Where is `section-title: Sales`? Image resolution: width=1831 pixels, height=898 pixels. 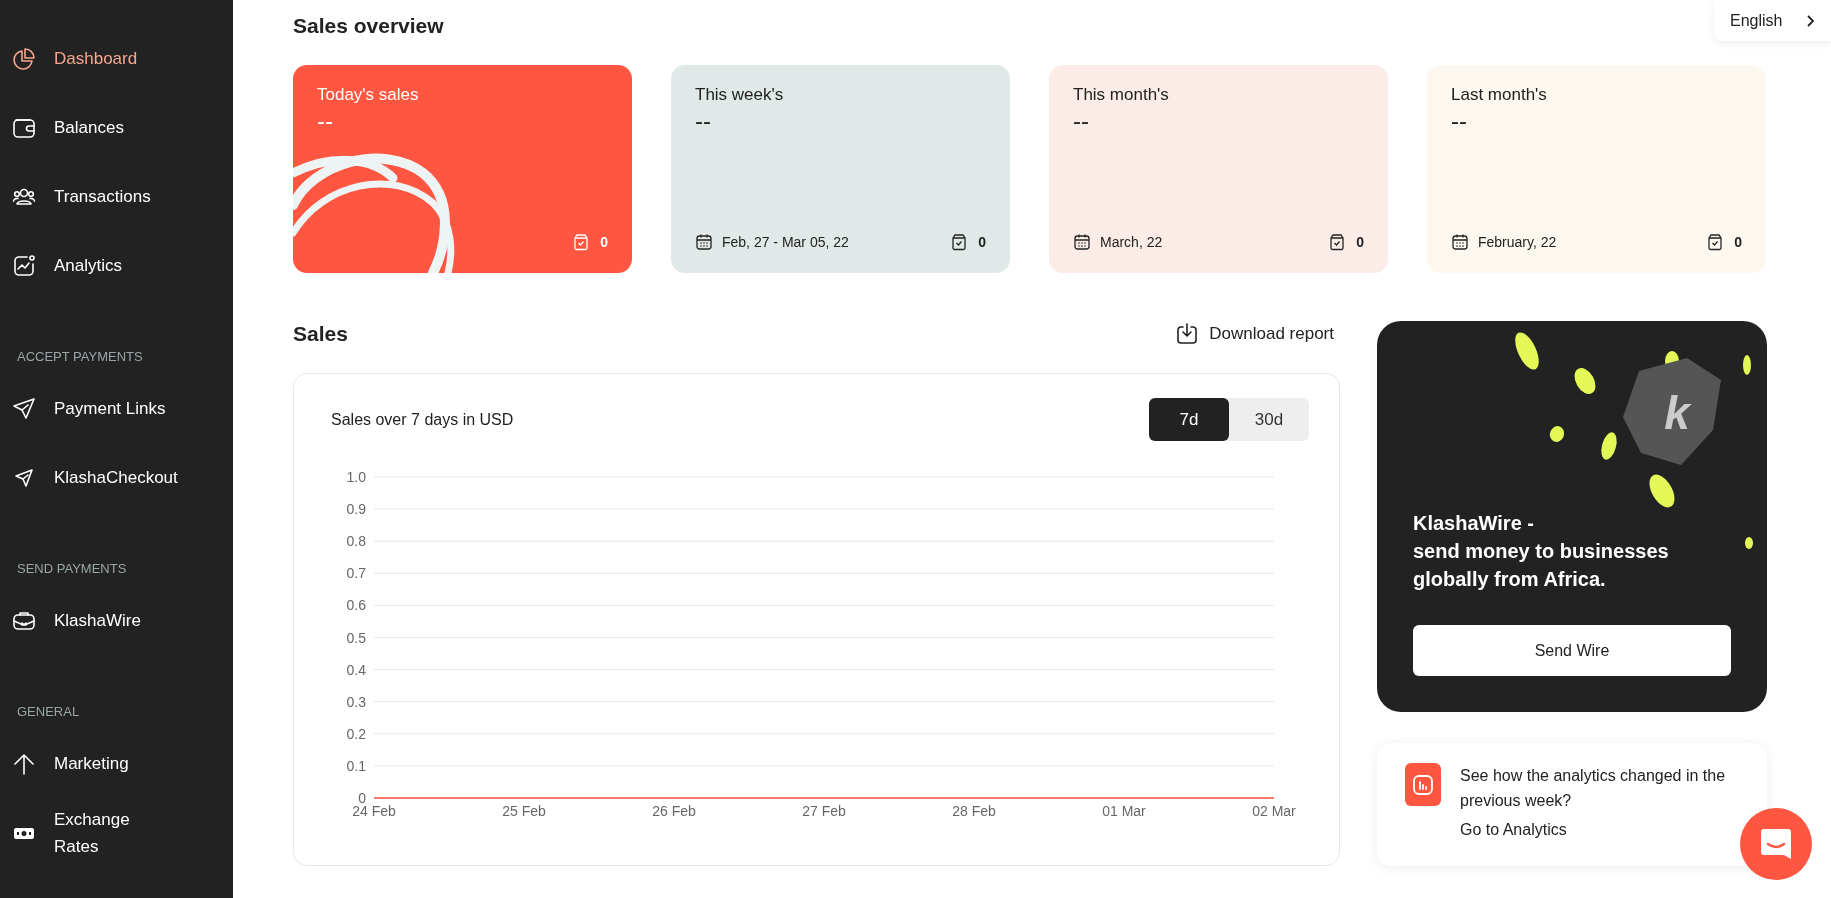
section-title: Sales is located at coordinates (320, 334).